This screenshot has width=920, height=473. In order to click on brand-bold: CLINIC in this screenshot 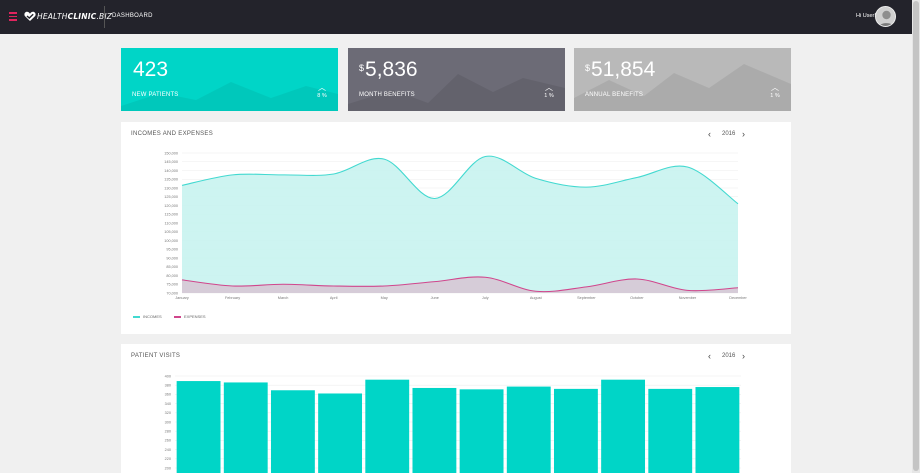, I will do `click(82, 16)`.